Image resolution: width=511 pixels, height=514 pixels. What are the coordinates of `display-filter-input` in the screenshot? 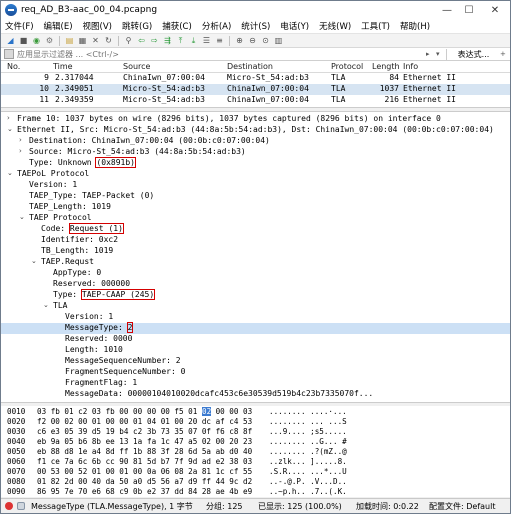 It's located at (220, 54).